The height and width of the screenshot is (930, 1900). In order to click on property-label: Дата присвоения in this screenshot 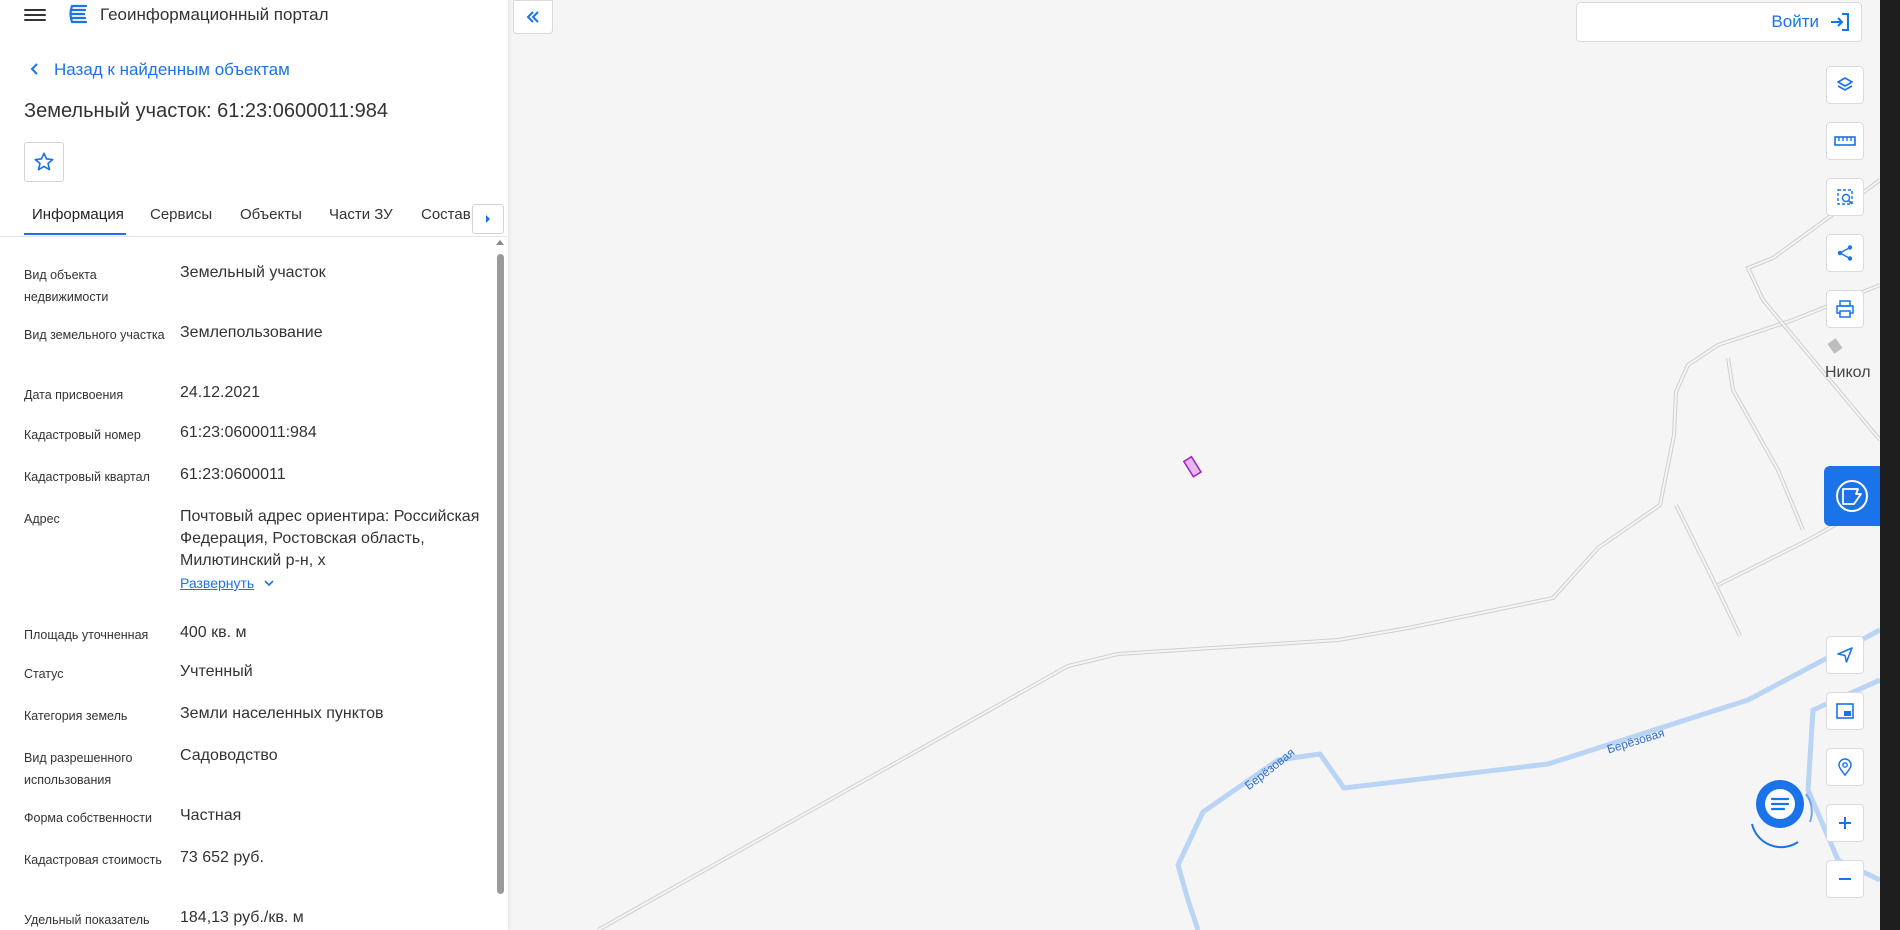, I will do `click(74, 395)`.